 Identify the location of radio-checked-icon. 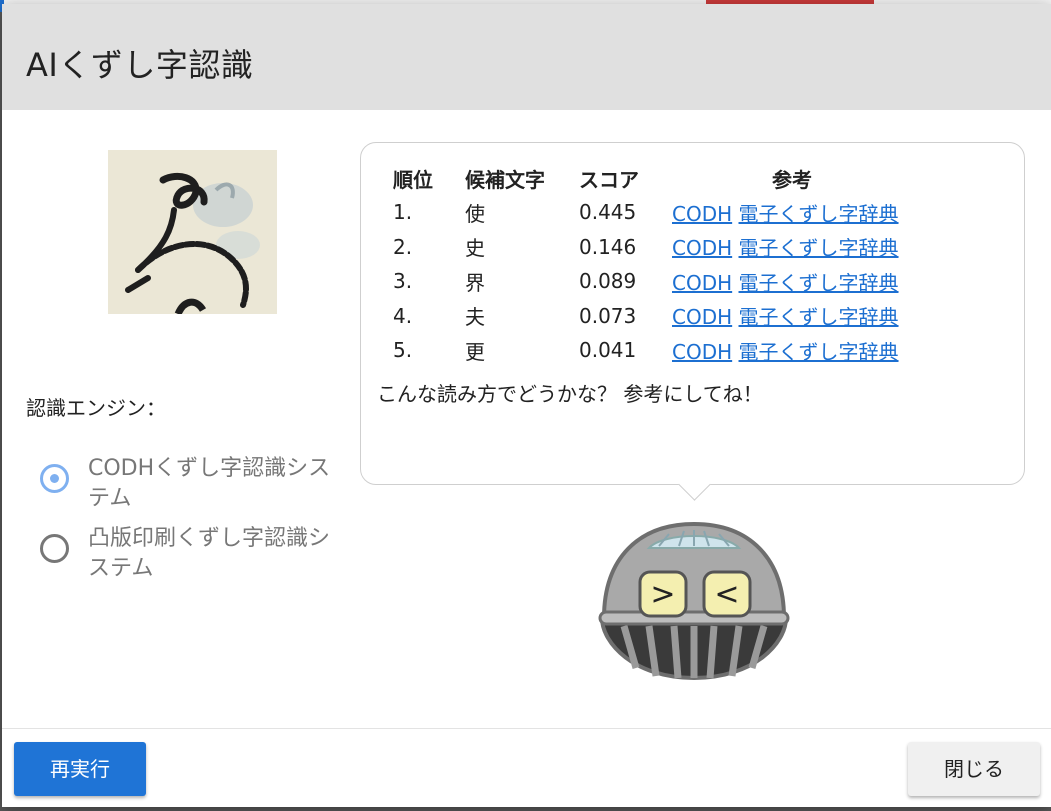
(54, 478).